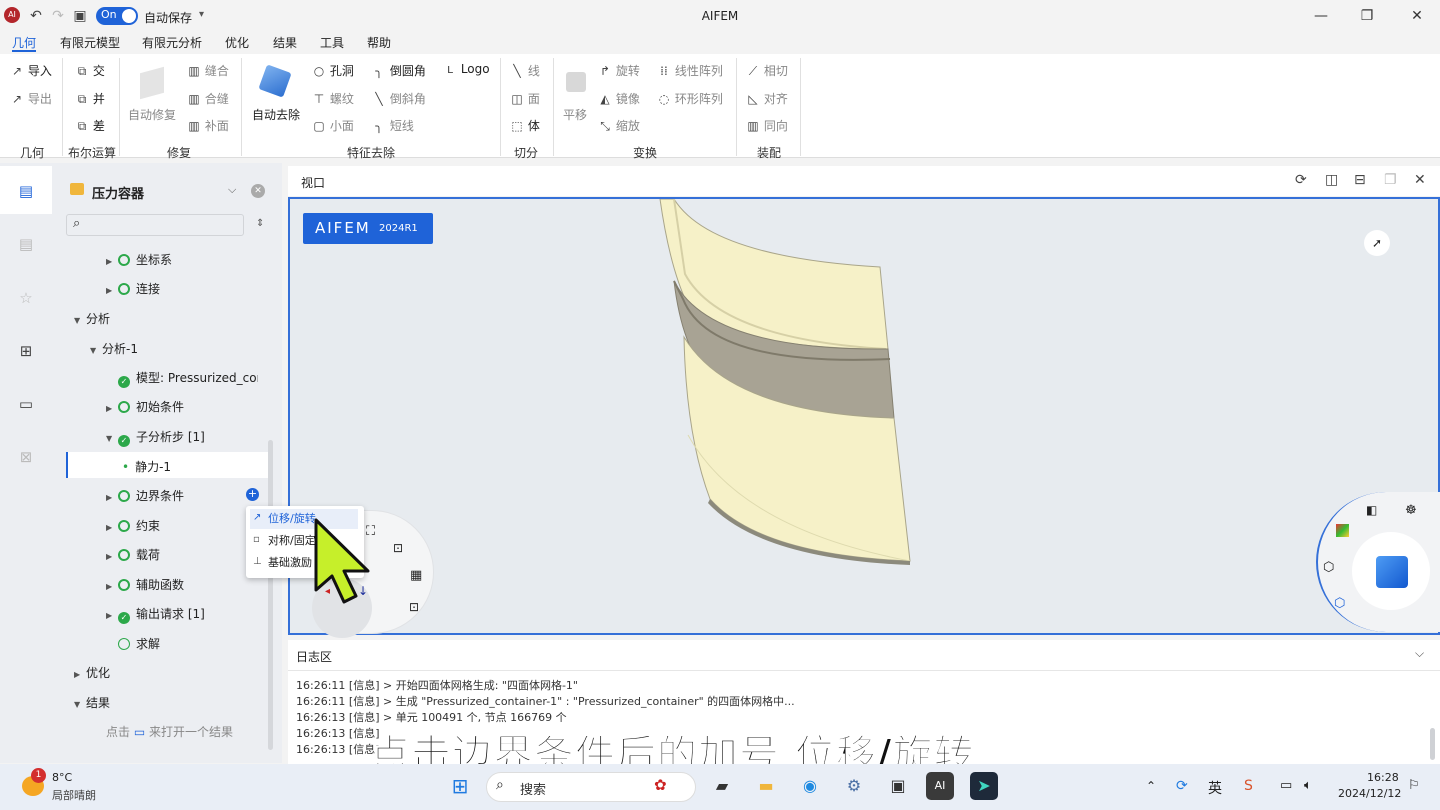 The height and width of the screenshot is (810, 1440). I want to click on tree-item-coord: ▶ 坐标系, so click(139, 259).